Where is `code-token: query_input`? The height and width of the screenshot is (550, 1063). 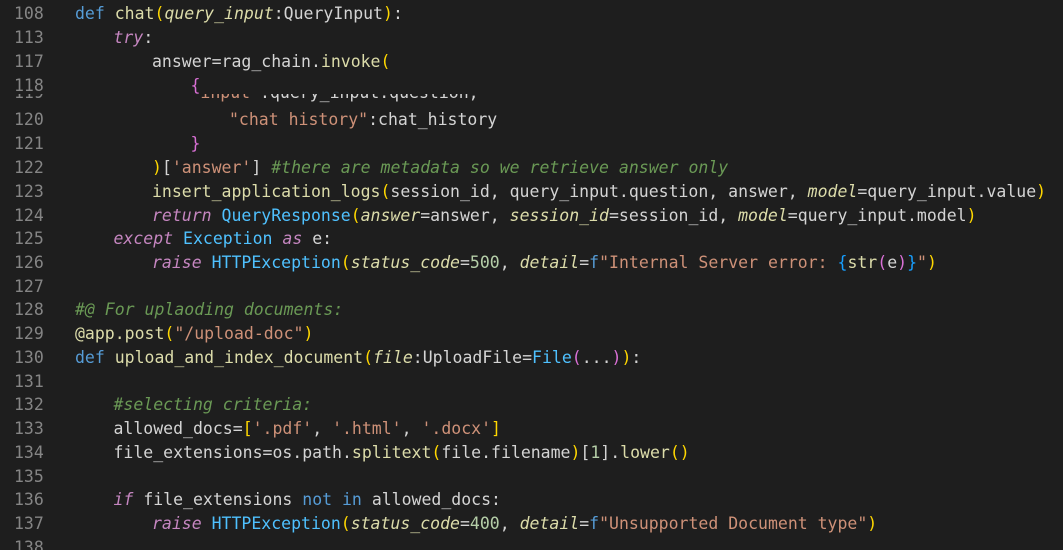 code-token: query_input is located at coordinates (219, 13).